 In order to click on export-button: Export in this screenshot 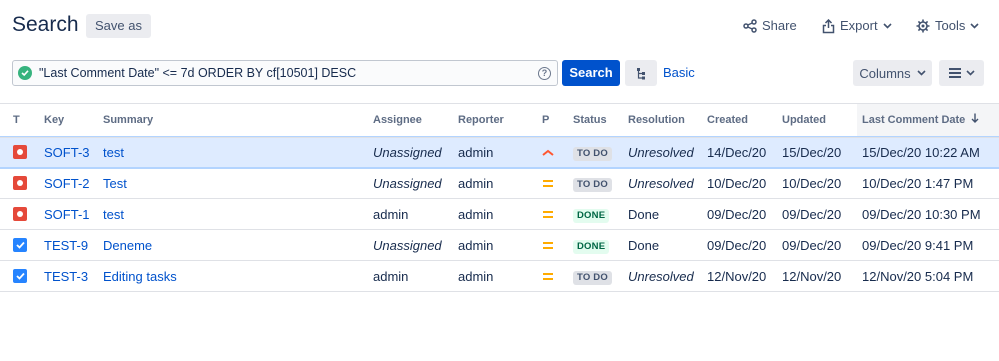, I will do `click(857, 26)`.